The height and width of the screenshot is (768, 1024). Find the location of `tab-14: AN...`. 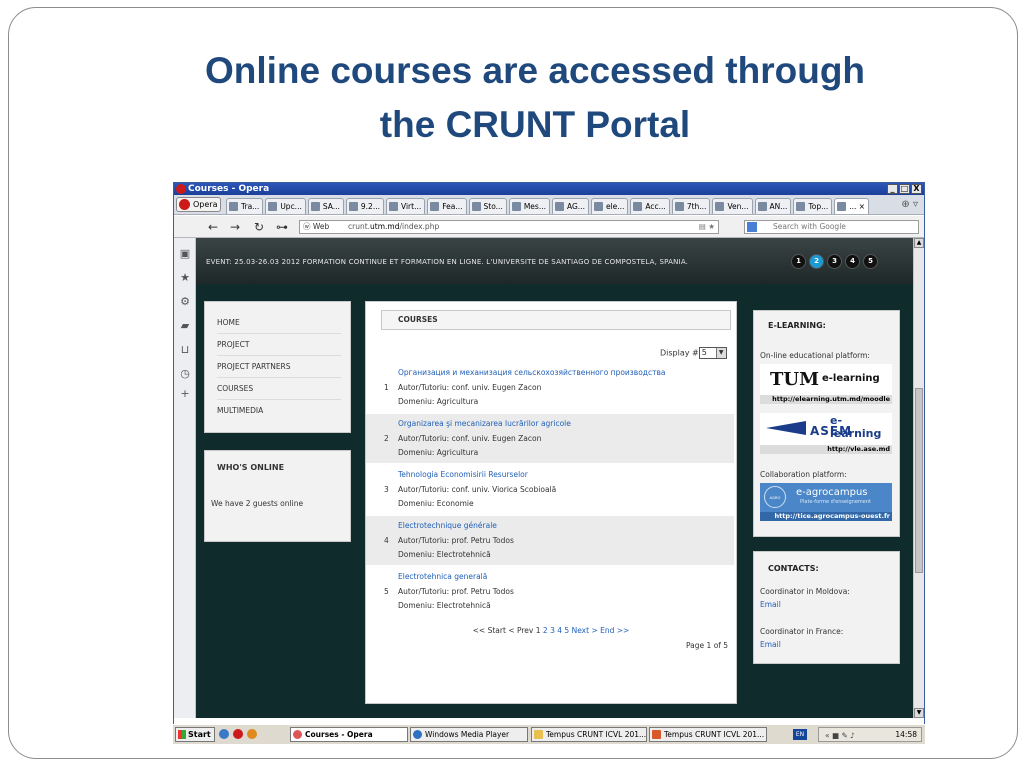

tab-14: AN... is located at coordinates (773, 206).